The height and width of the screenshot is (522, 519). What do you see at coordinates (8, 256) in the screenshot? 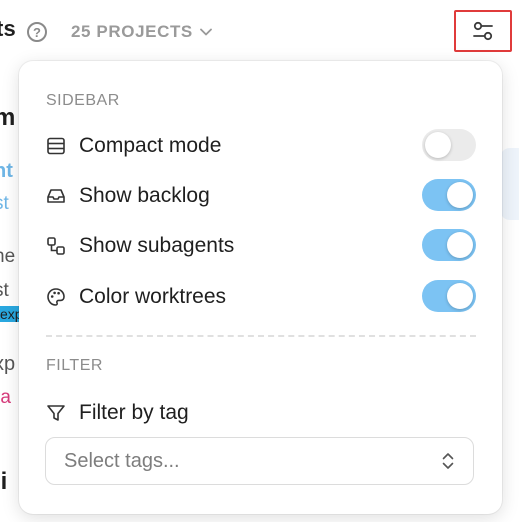
I see `background-item-title: ne` at bounding box center [8, 256].